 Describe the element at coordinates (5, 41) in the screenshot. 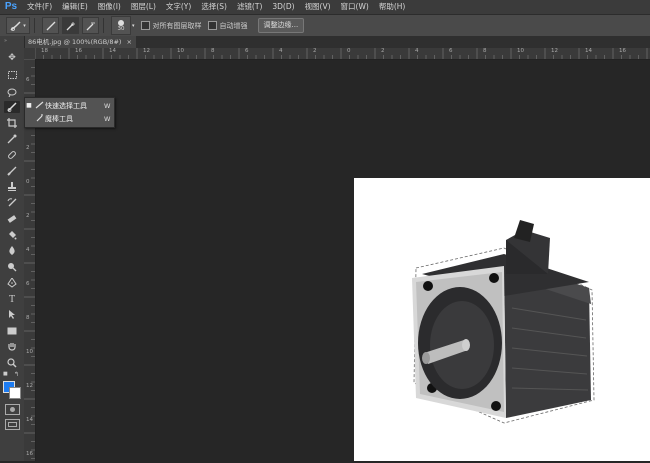

I see `collapse-icon: »` at that location.